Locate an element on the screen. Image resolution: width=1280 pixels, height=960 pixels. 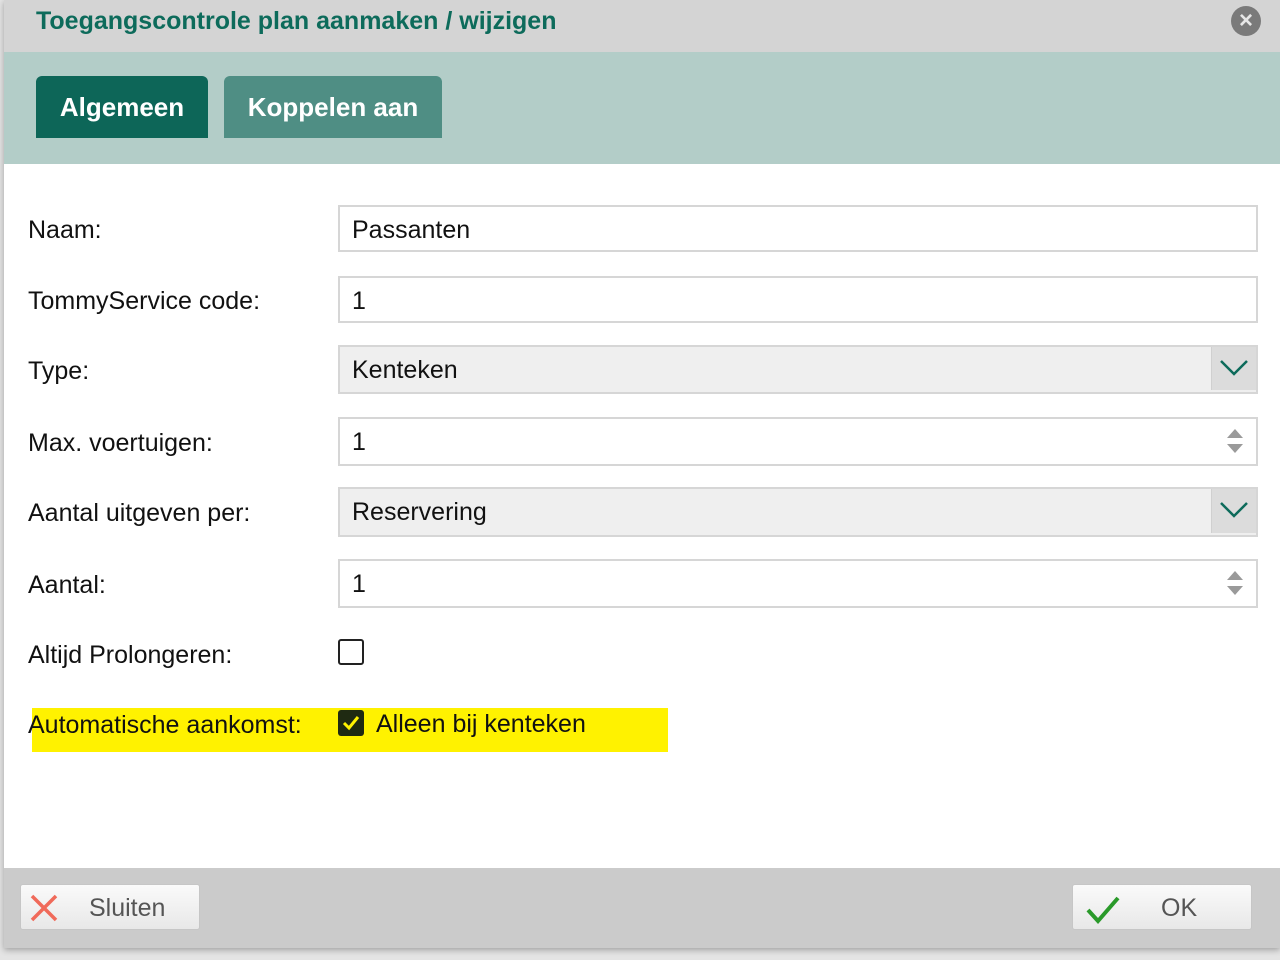
automatische-aankomst-label: Automatische aankomst: is located at coordinates (165, 725).